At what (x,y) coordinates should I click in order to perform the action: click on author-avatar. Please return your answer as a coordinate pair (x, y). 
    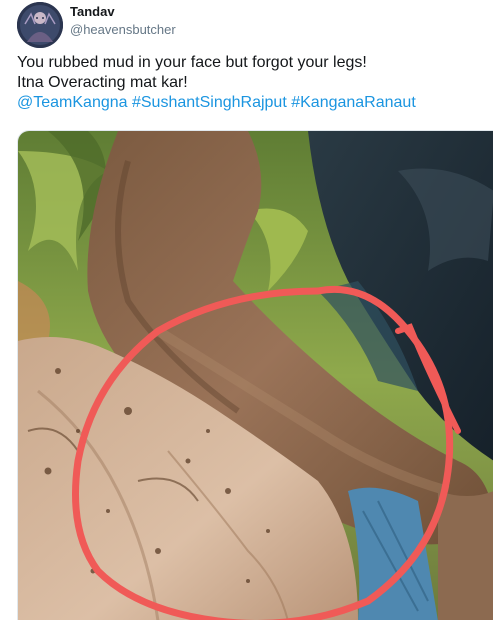
    Looking at the image, I should click on (40, 25).